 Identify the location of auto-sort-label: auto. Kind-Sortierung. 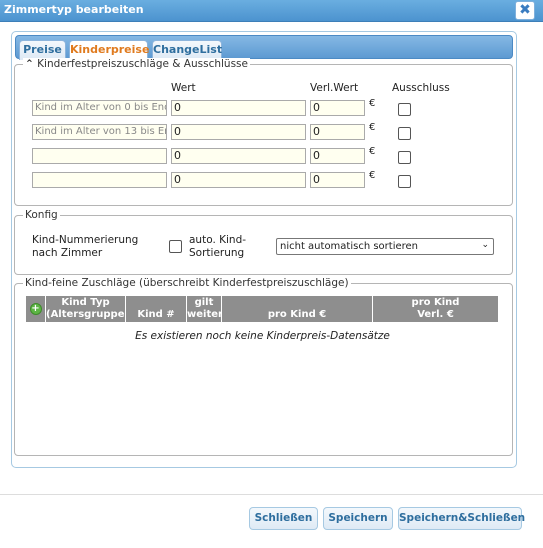
(218, 246).